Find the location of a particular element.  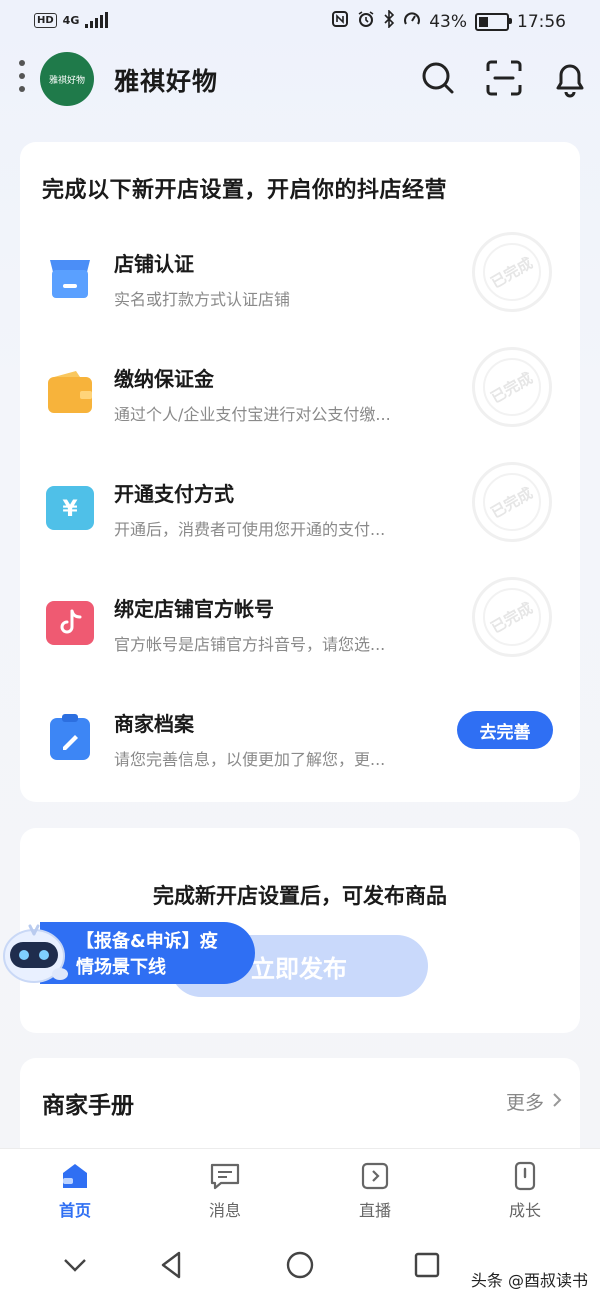

shop-logo: 雅祺好物 is located at coordinates (67, 79).